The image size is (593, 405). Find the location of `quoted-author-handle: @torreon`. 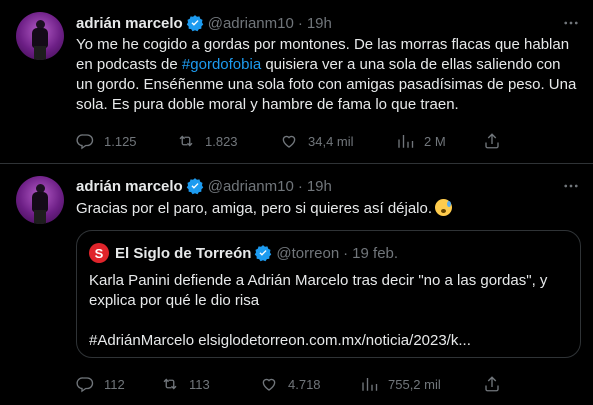

quoted-author-handle: @torreon is located at coordinates (307, 253).